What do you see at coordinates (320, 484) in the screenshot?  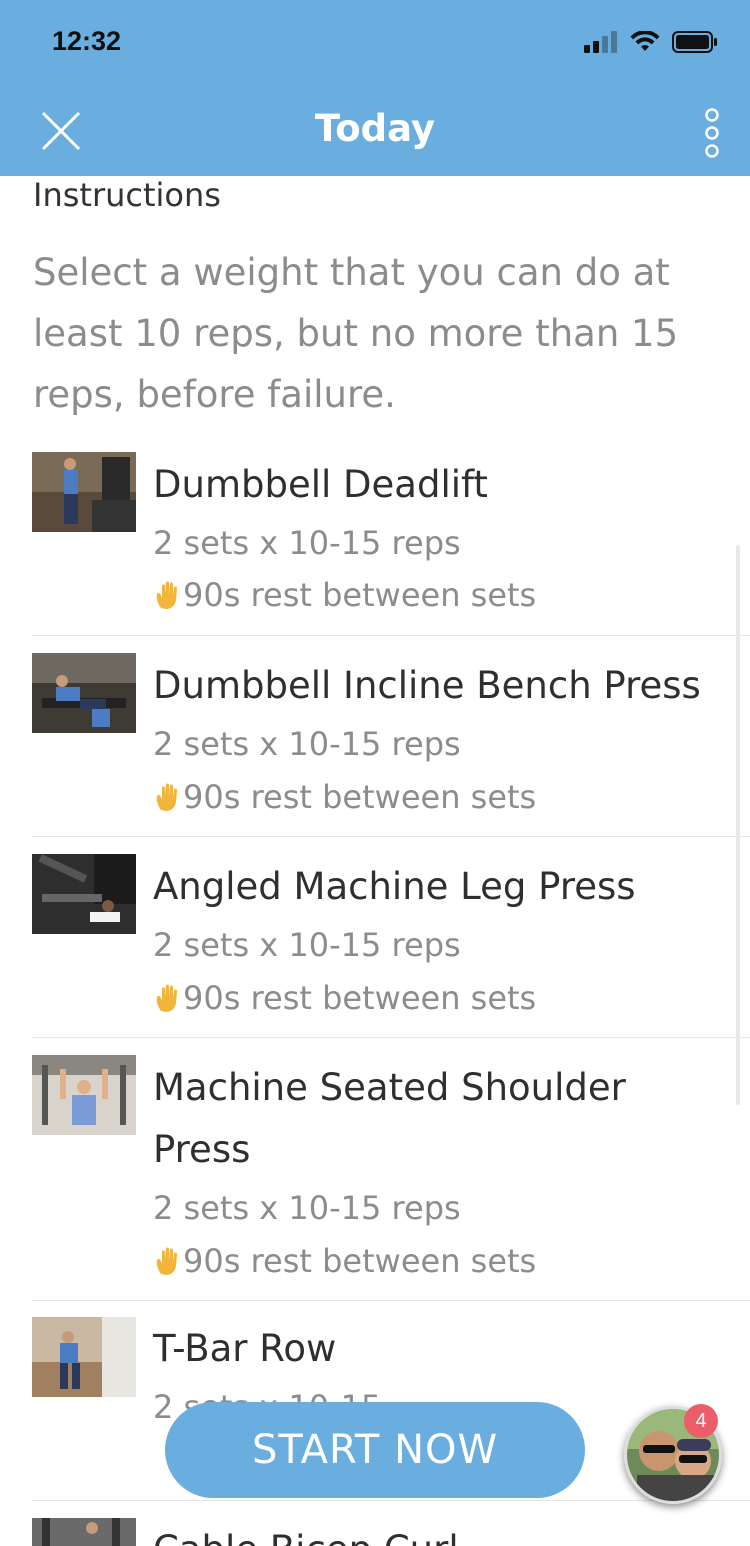 I see `exercise-name: Dumbbell Deadlift` at bounding box center [320, 484].